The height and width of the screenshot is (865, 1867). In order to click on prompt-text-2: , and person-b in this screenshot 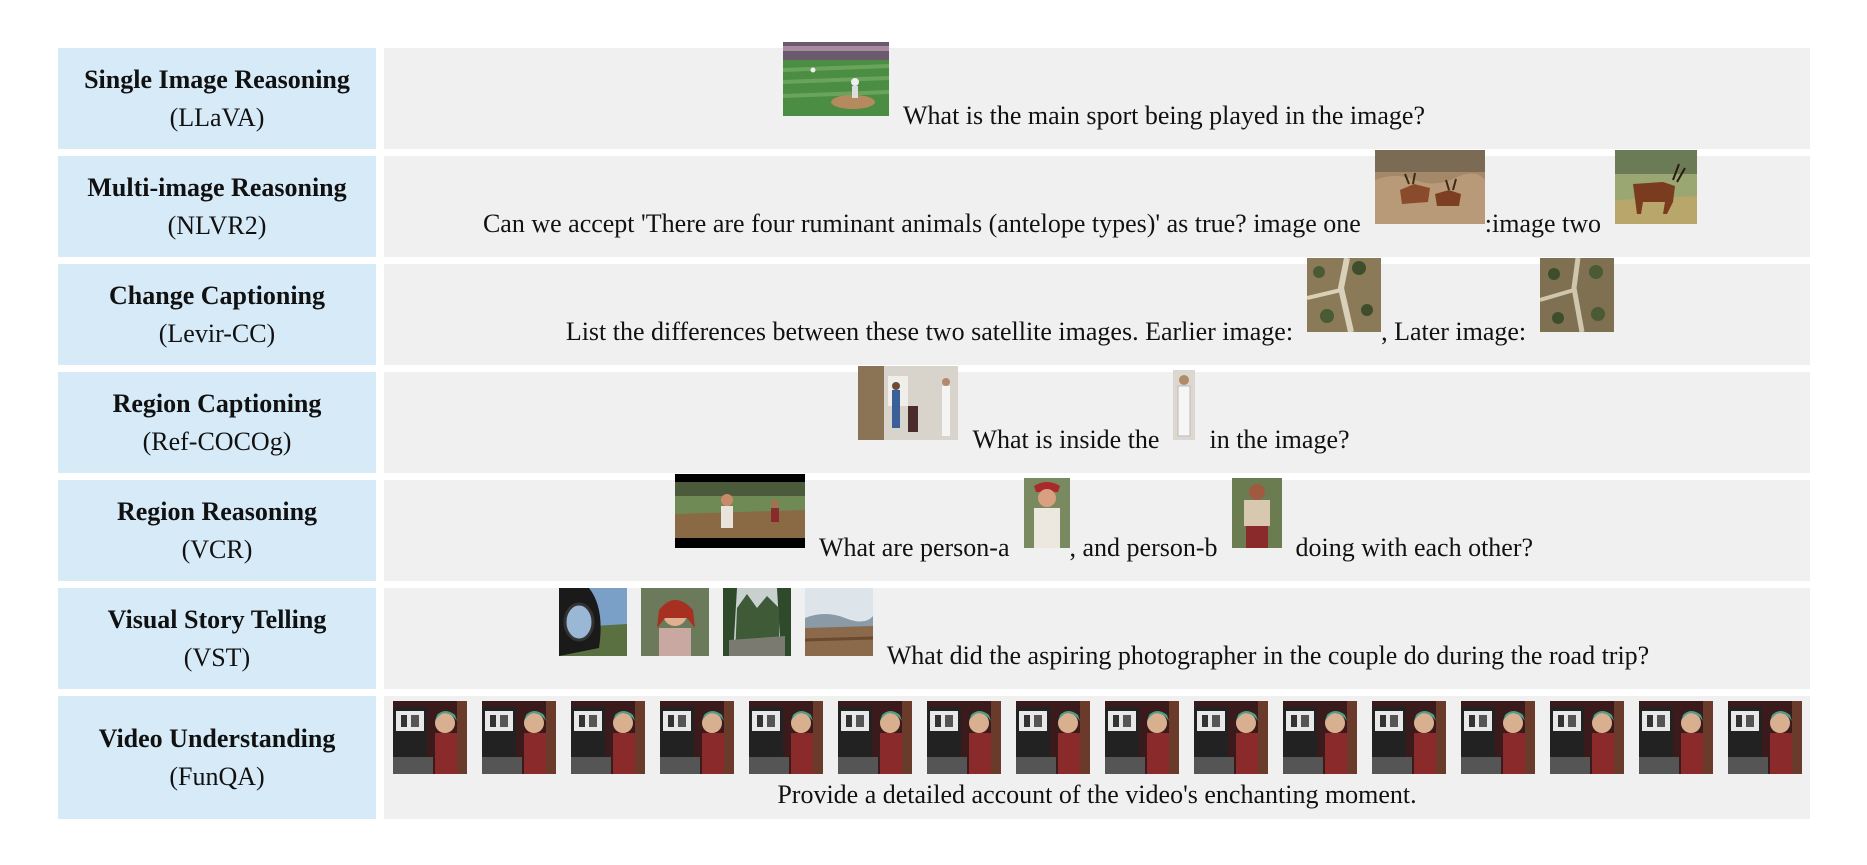, I will do `click(1143, 547)`.